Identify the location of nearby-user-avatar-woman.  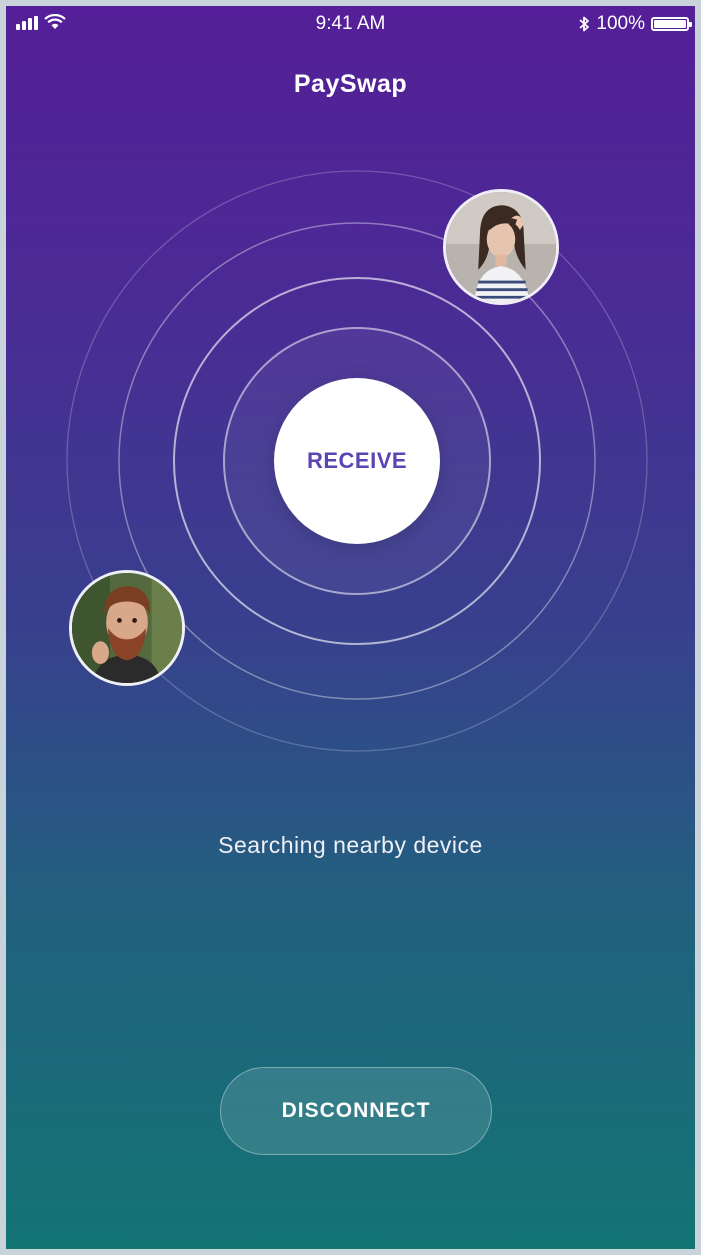
(501, 247).